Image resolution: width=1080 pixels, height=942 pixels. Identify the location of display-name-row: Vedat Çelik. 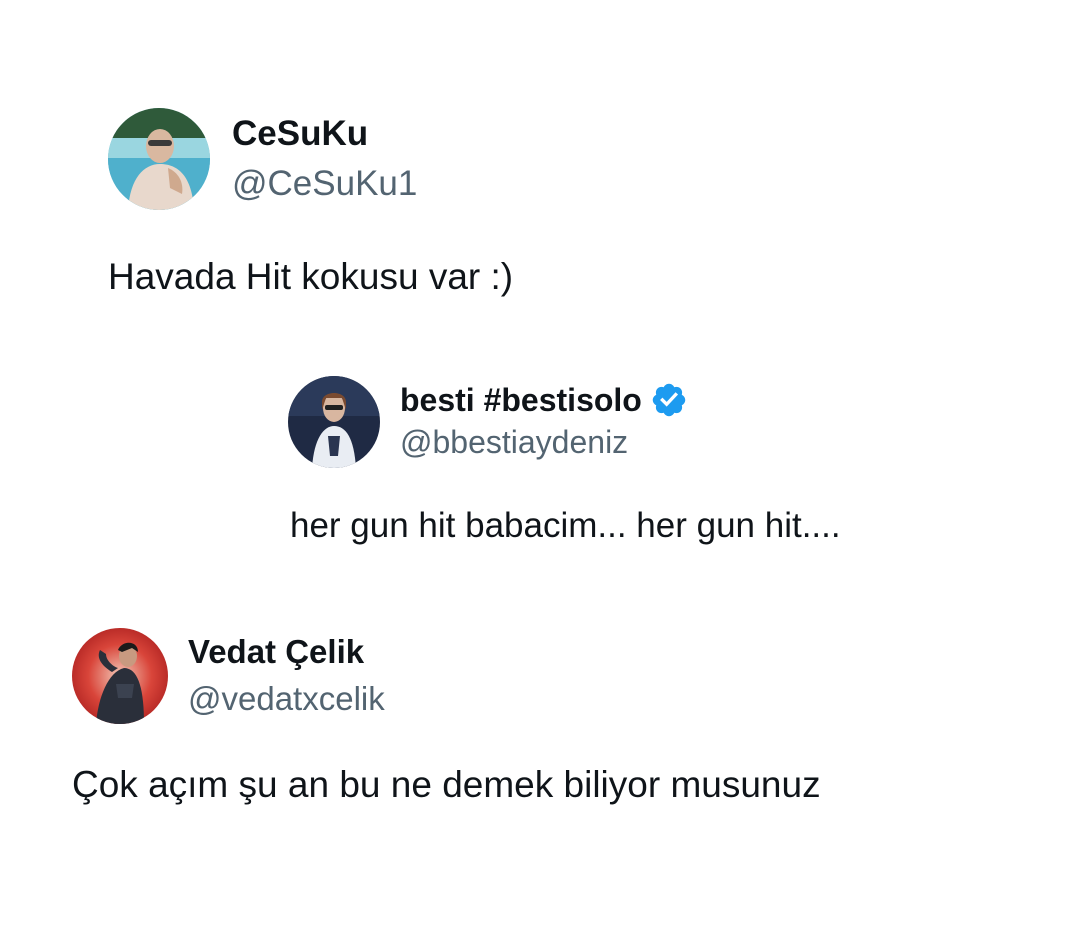
(276, 652).